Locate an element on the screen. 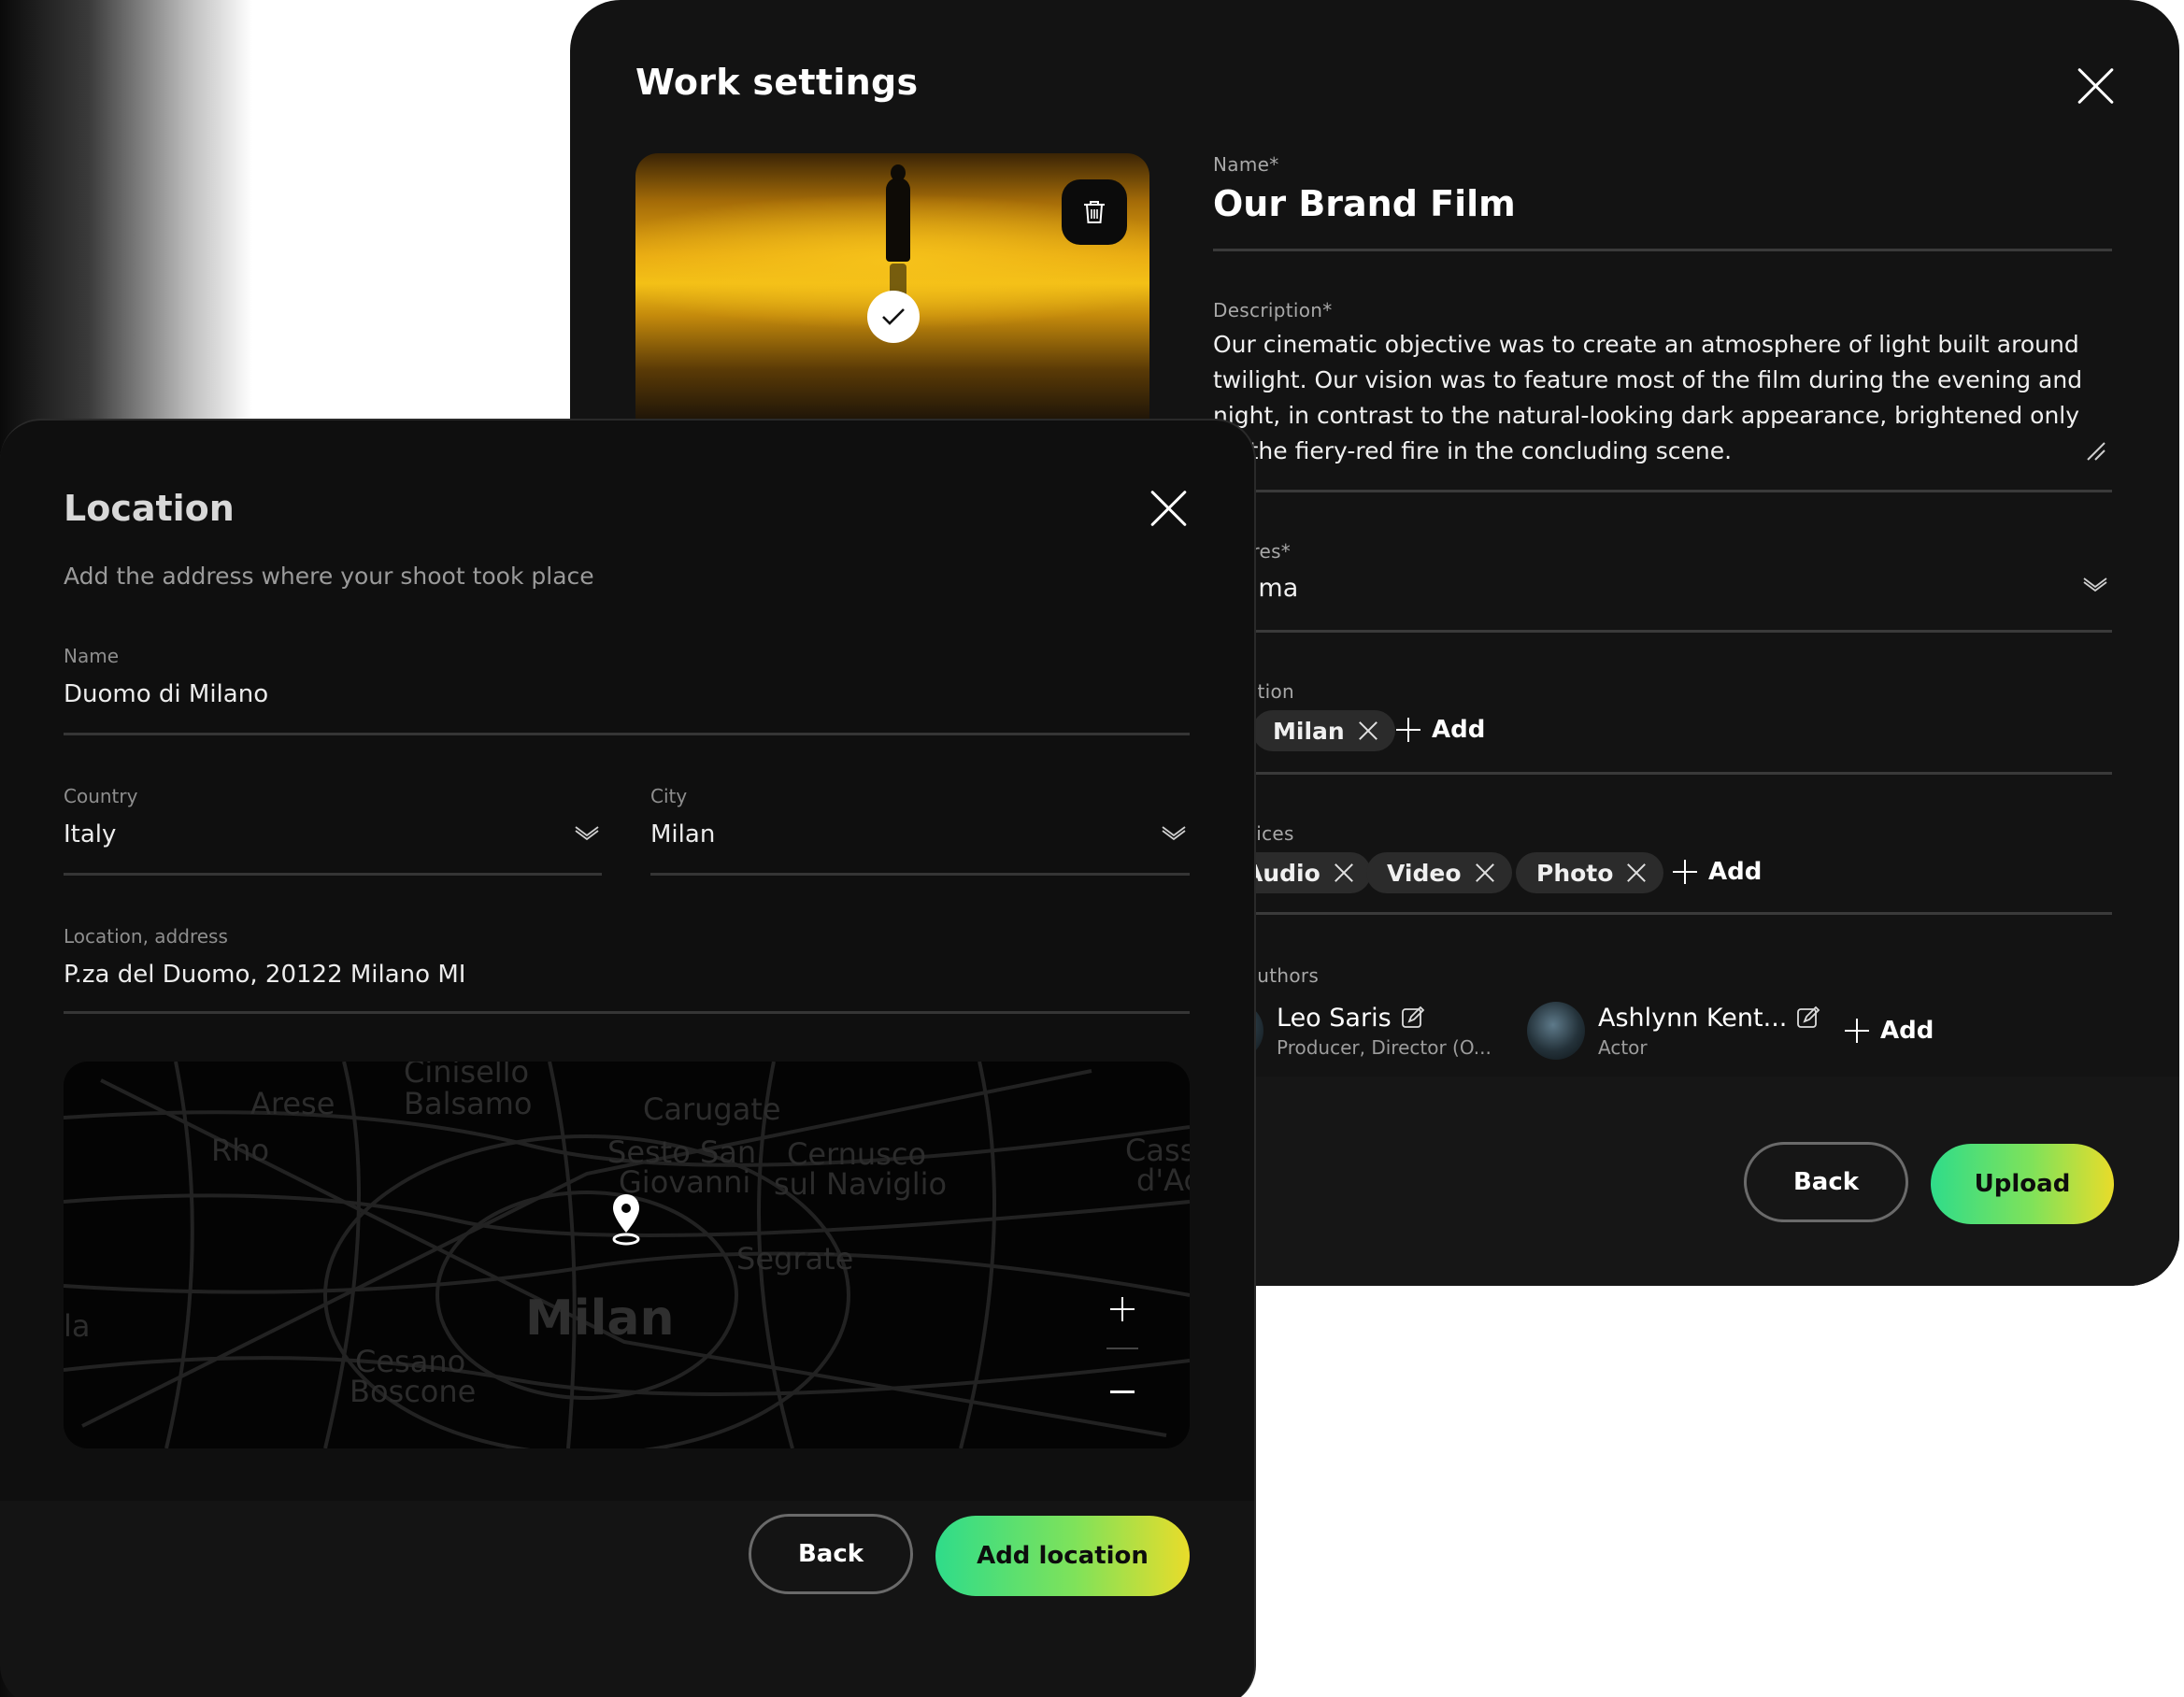 The height and width of the screenshot is (1697, 2184). address-input: P.za del Duomo, 20122 Milano MI is located at coordinates (264, 975).